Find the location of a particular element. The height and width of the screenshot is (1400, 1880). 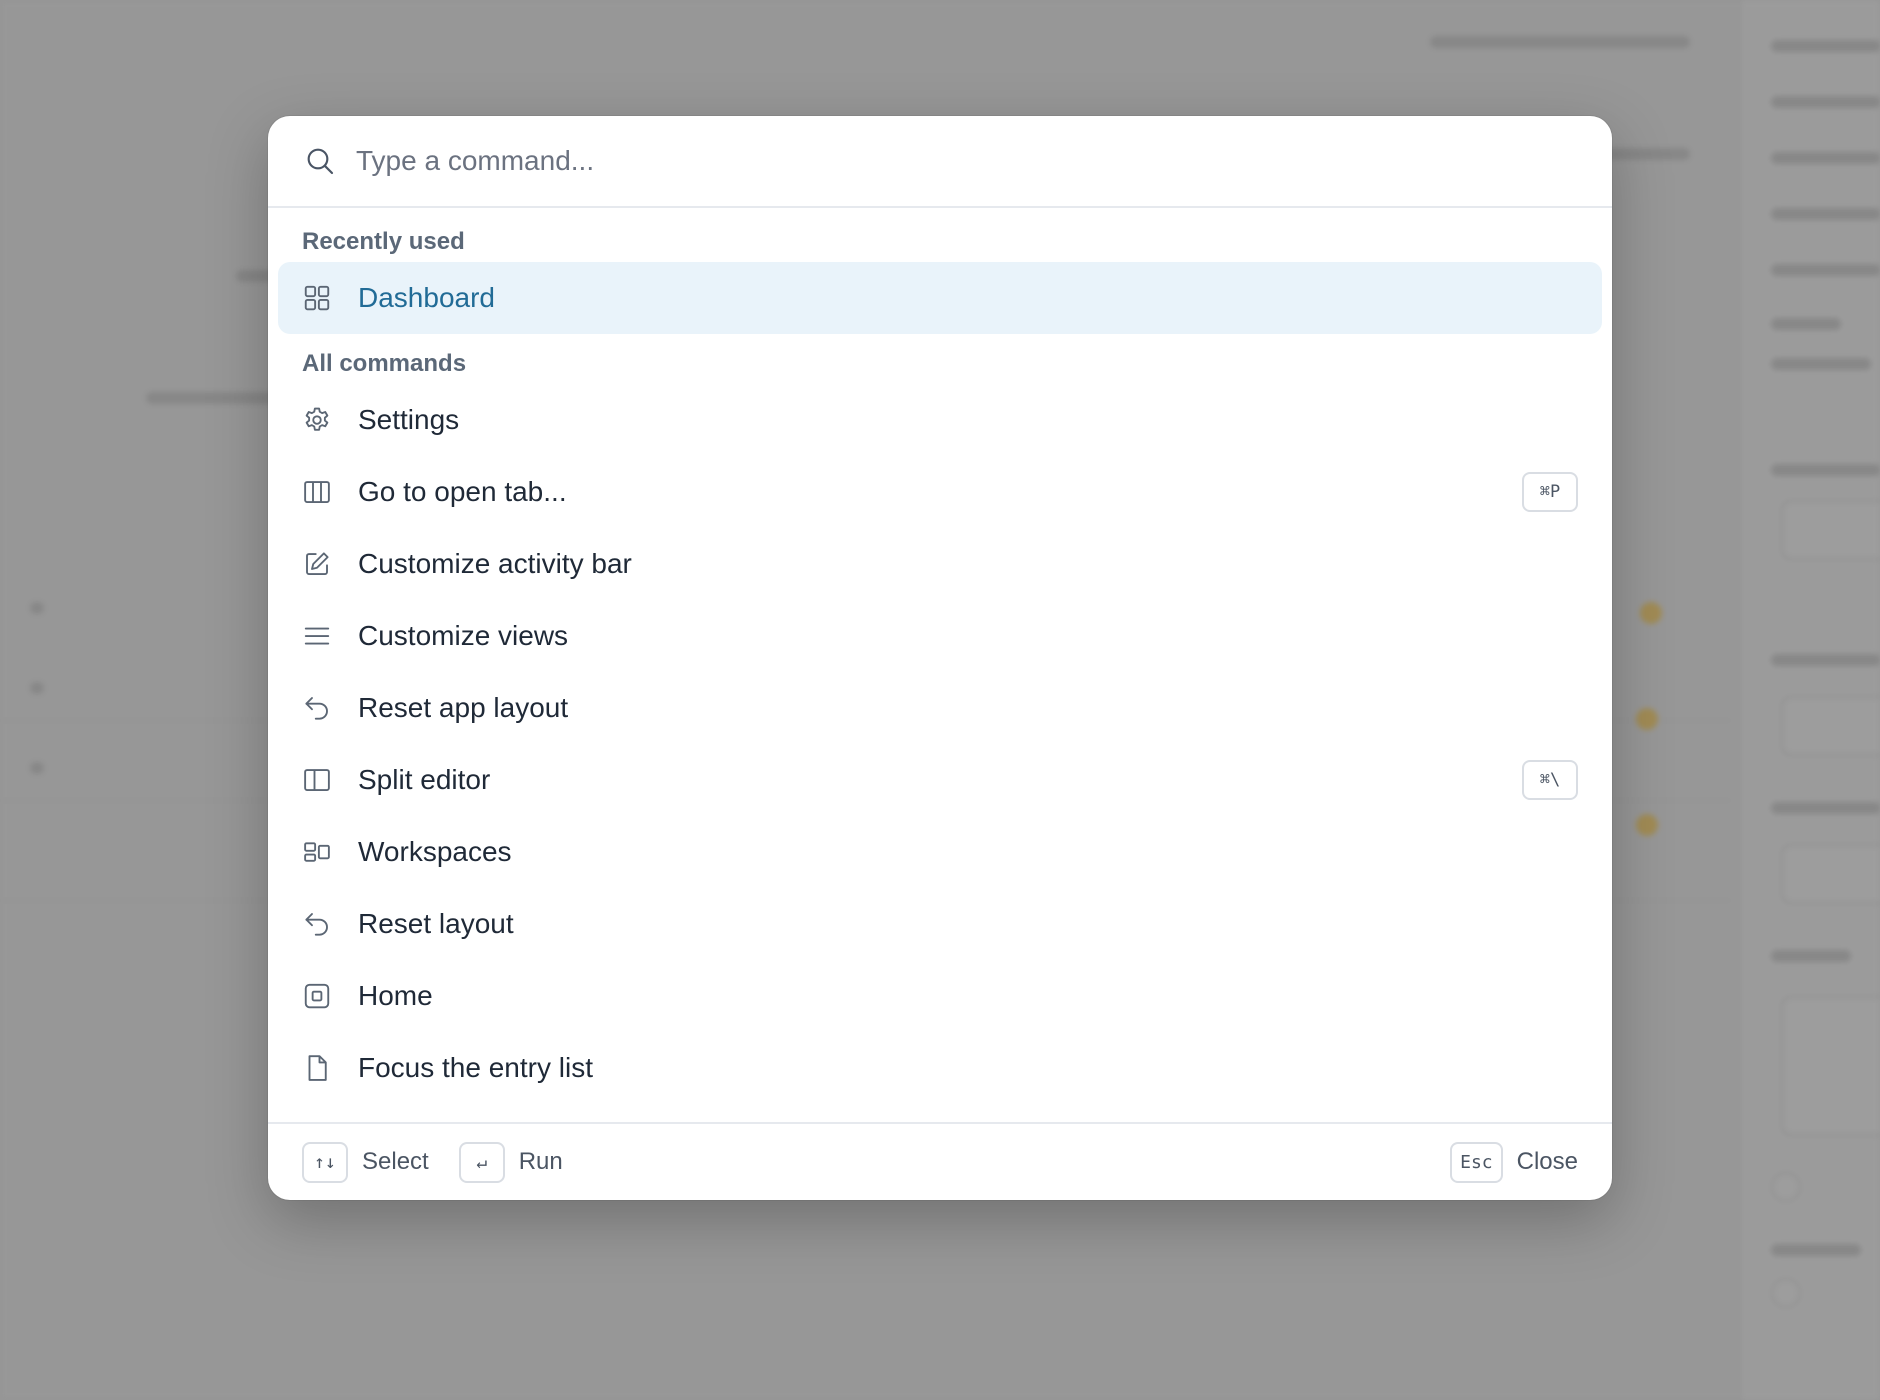

command-item-focus-entry-list: Focus the entry list is located at coordinates (940, 1068).